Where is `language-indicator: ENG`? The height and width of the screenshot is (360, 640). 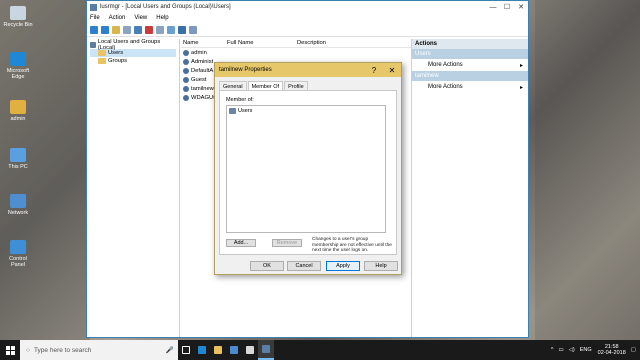 language-indicator: ENG is located at coordinates (586, 350).